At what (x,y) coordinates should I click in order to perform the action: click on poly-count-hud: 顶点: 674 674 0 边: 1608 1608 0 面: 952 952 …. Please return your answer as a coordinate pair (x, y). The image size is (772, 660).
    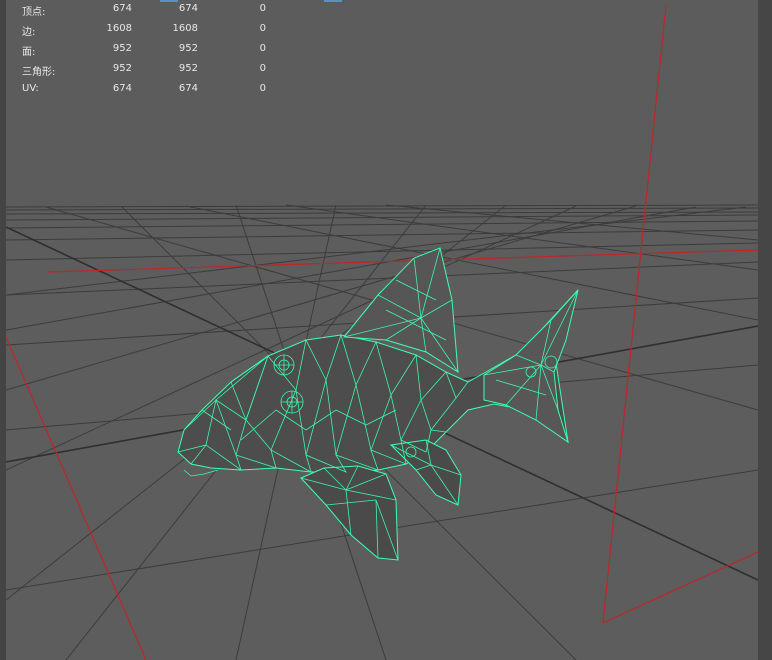
    Looking at the image, I should click on (152, 50).